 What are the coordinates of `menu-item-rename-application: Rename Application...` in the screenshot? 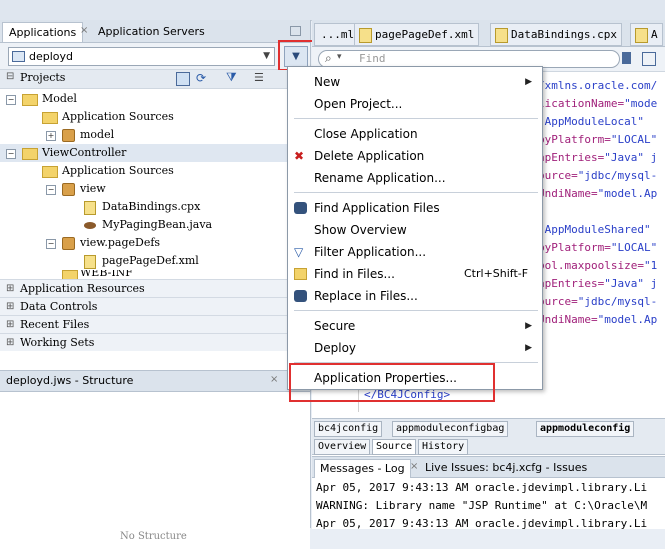 It's located at (415, 178).